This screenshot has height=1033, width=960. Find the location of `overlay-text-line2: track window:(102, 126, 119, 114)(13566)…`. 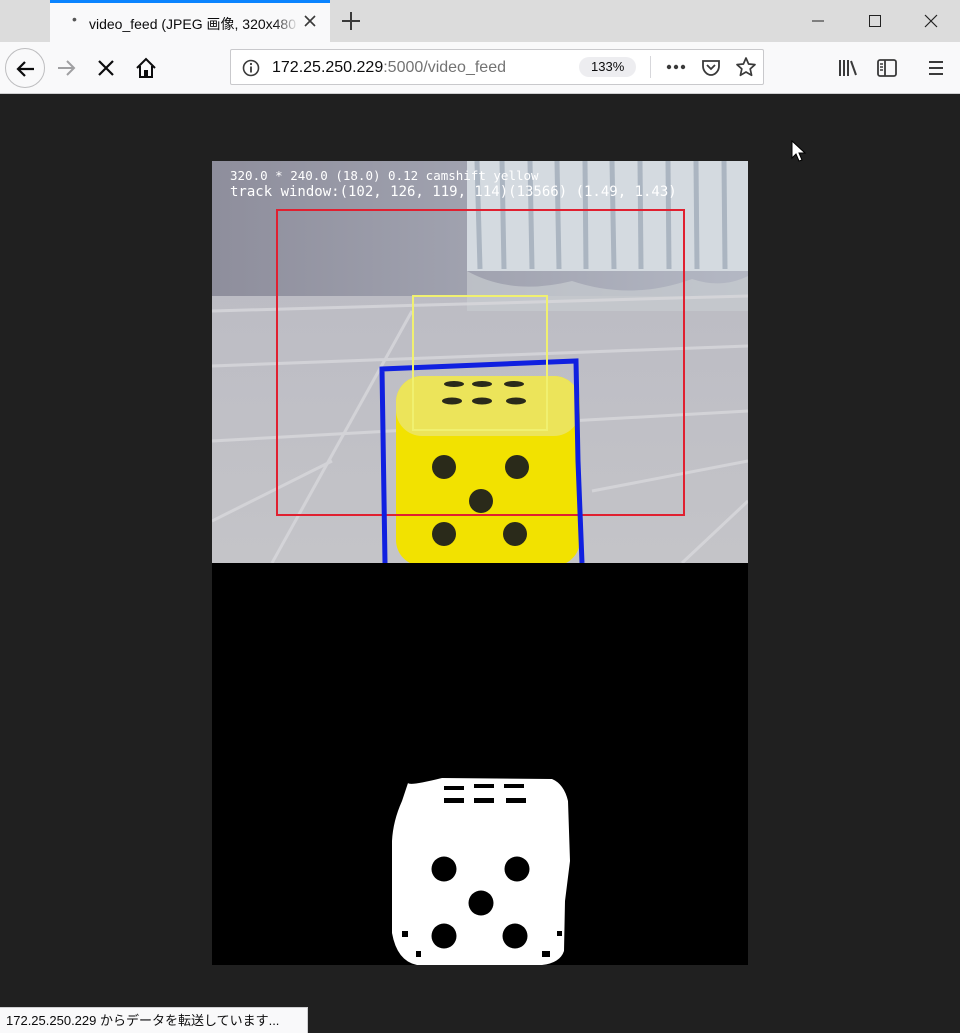

overlay-text-line2: track window:(102, 126, 119, 114)(13566)… is located at coordinates (453, 192).